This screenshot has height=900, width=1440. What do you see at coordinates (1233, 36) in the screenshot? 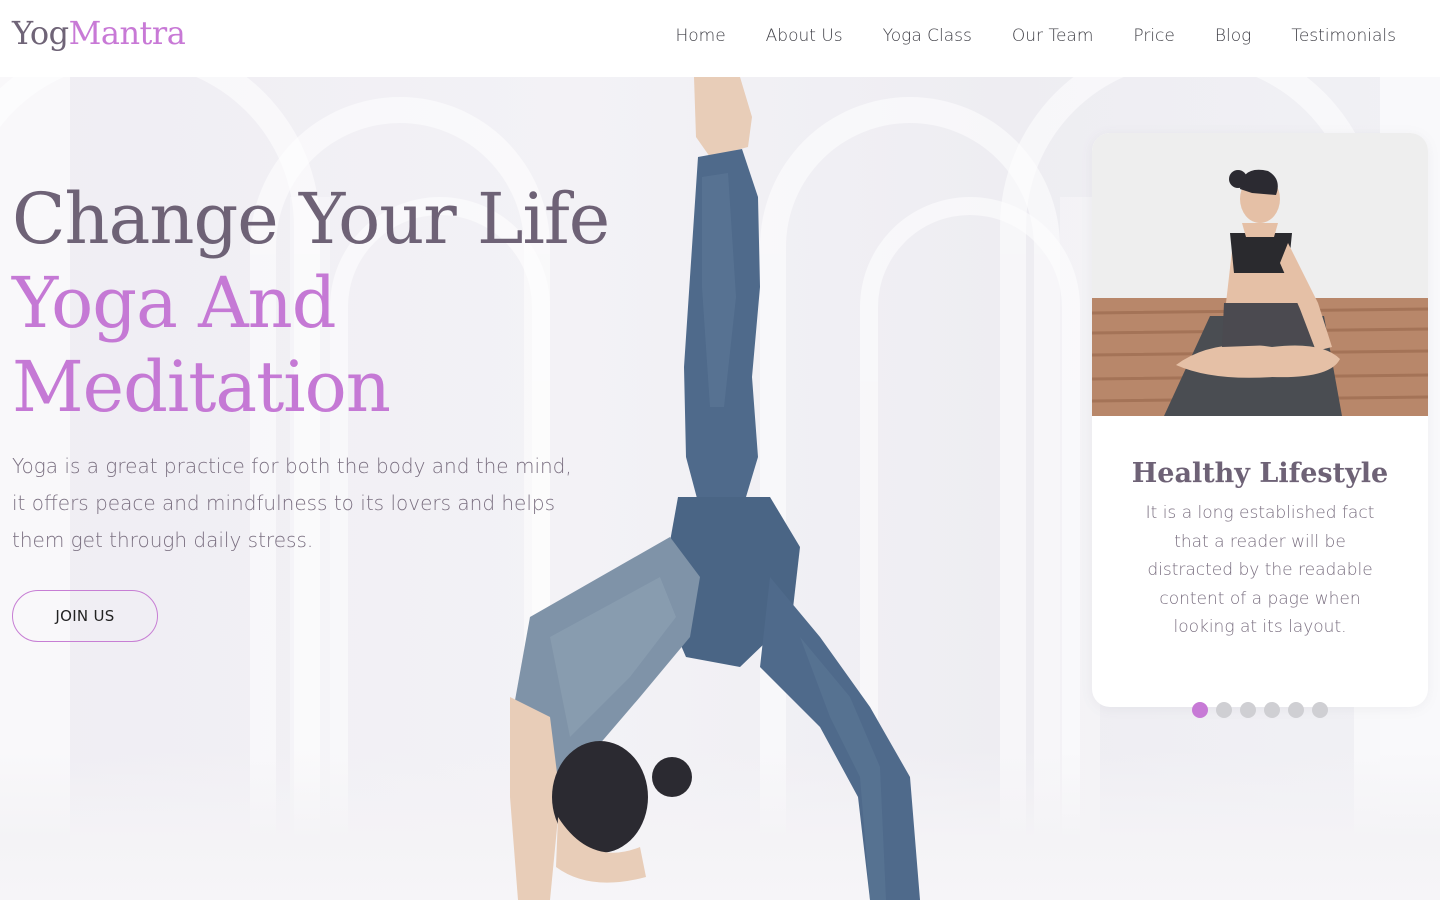
I see `nav-item-blog: Blog` at bounding box center [1233, 36].